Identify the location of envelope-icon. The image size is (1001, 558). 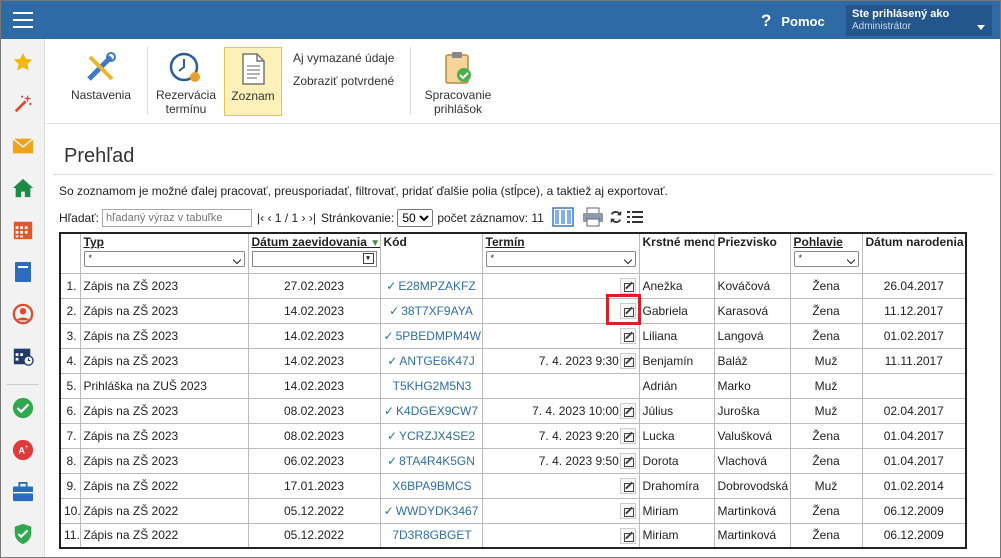
(23, 146).